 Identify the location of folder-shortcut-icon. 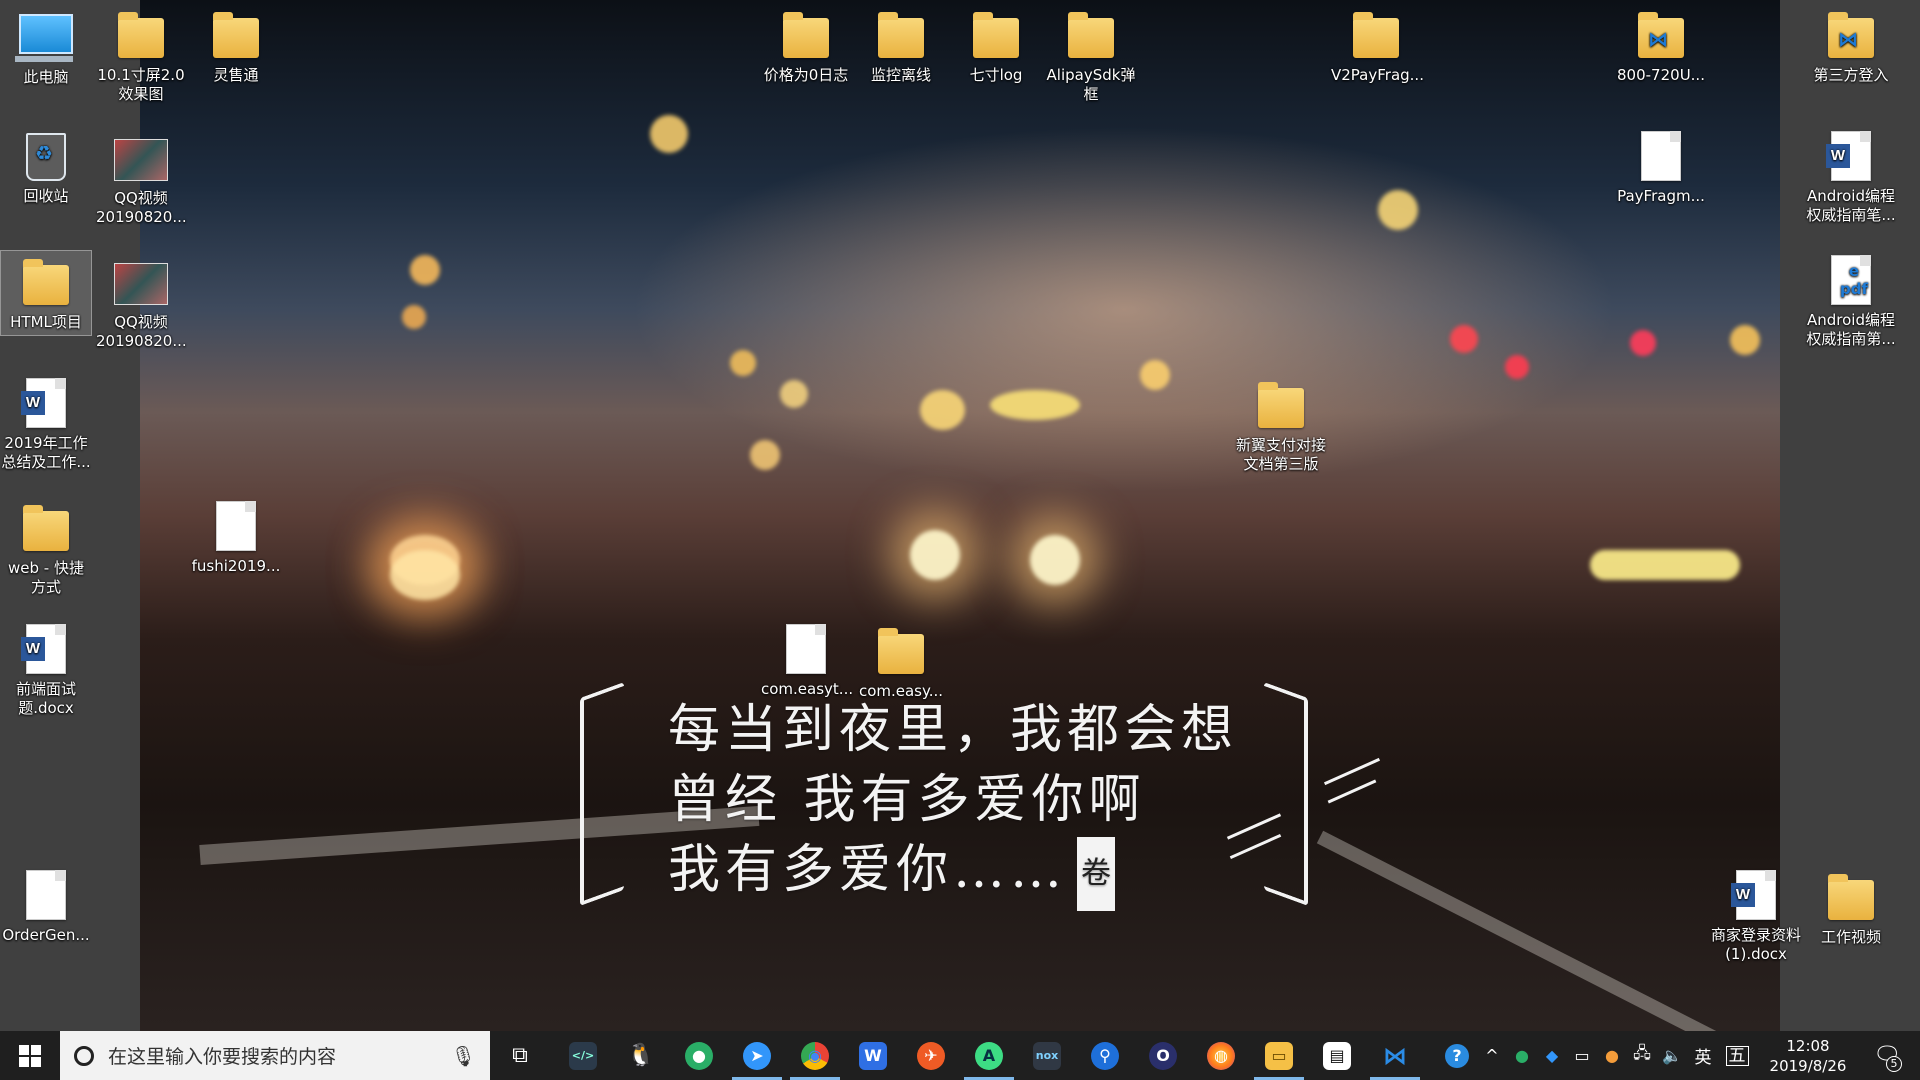
(46, 528).